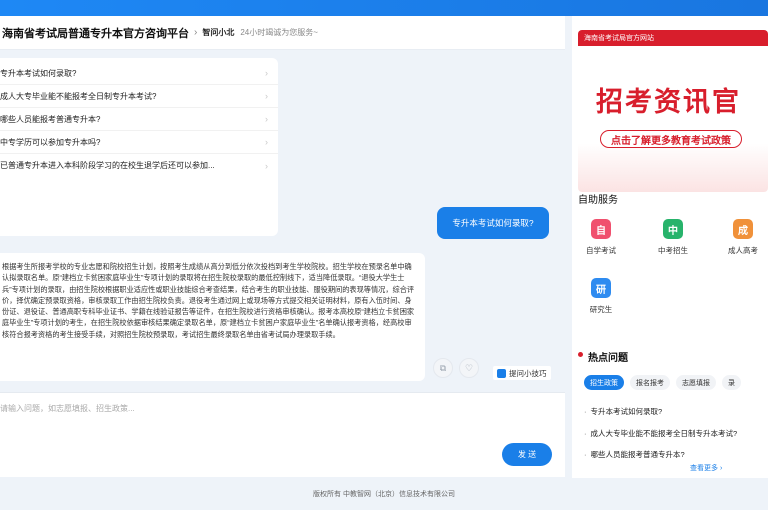 The image size is (768, 510). Describe the element at coordinates (668, 102) in the screenshot. I see `banner-headline: 招考资讯官` at that location.